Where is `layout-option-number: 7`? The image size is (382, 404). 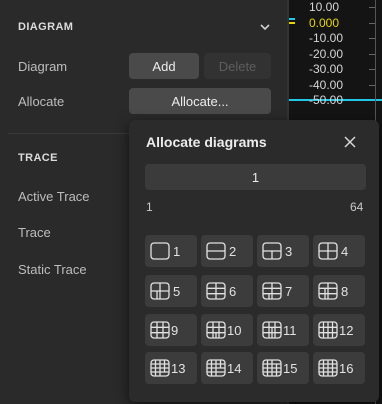 layout-option-number: 7 is located at coordinates (289, 291).